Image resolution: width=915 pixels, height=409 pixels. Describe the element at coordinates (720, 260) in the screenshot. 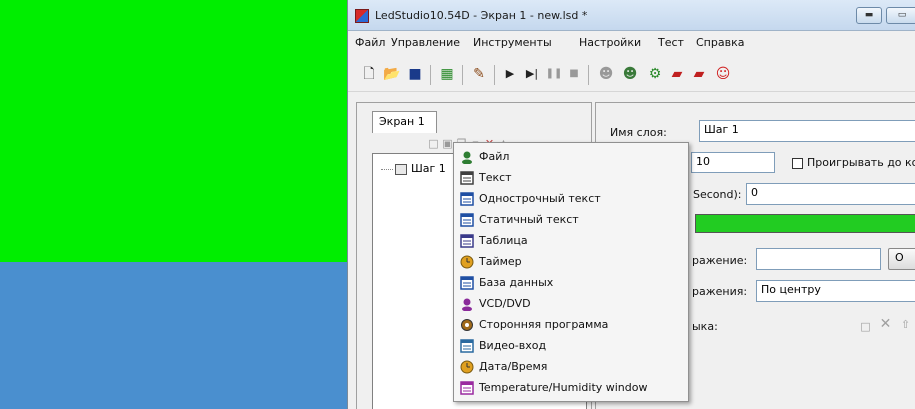

I see `expression-label: ражение:` at that location.